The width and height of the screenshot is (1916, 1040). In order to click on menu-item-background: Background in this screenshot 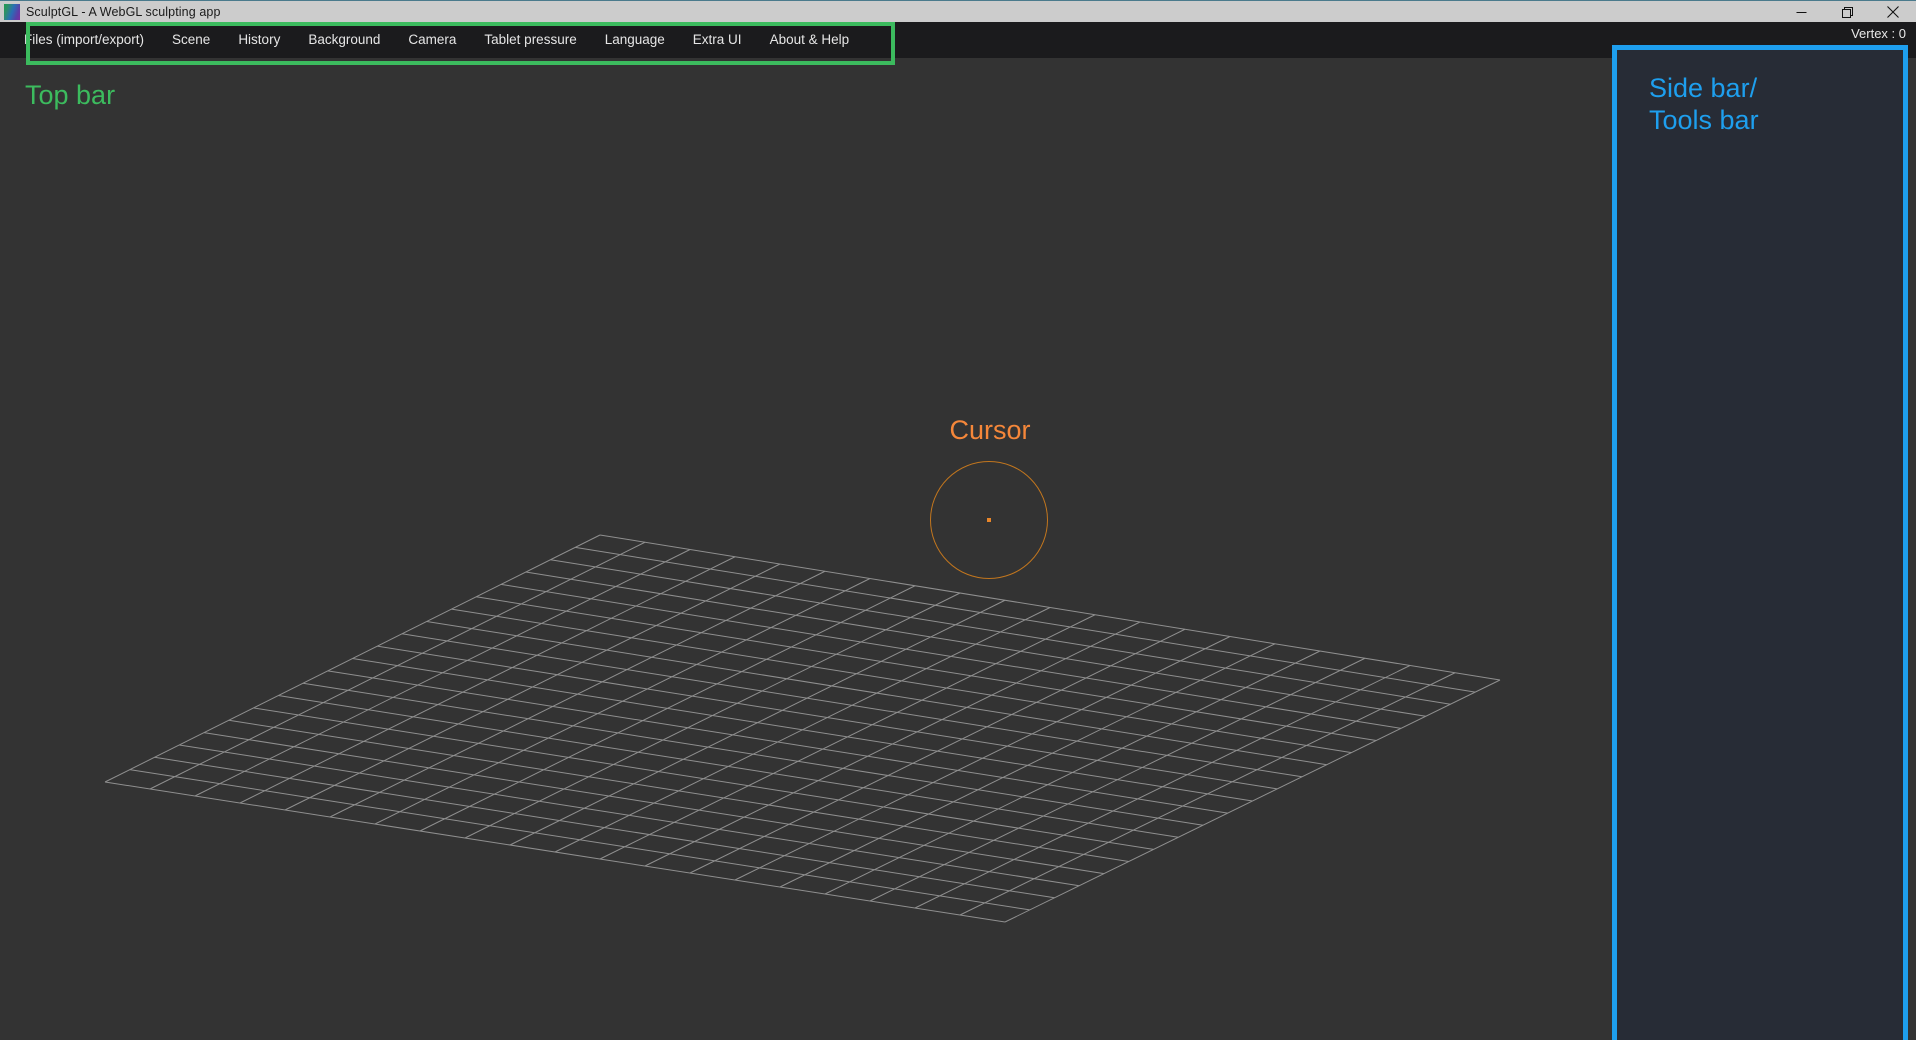, I will do `click(344, 40)`.